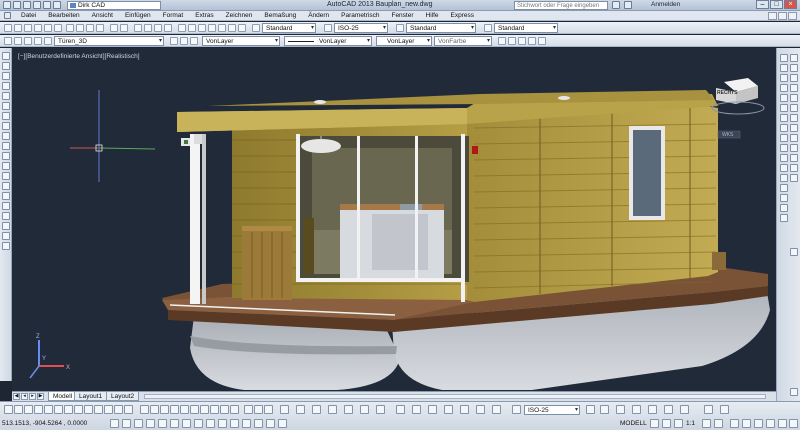 The image size is (800, 430). Describe the element at coordinates (300, 409) in the screenshot. I see `center-mark-icon` at that location.